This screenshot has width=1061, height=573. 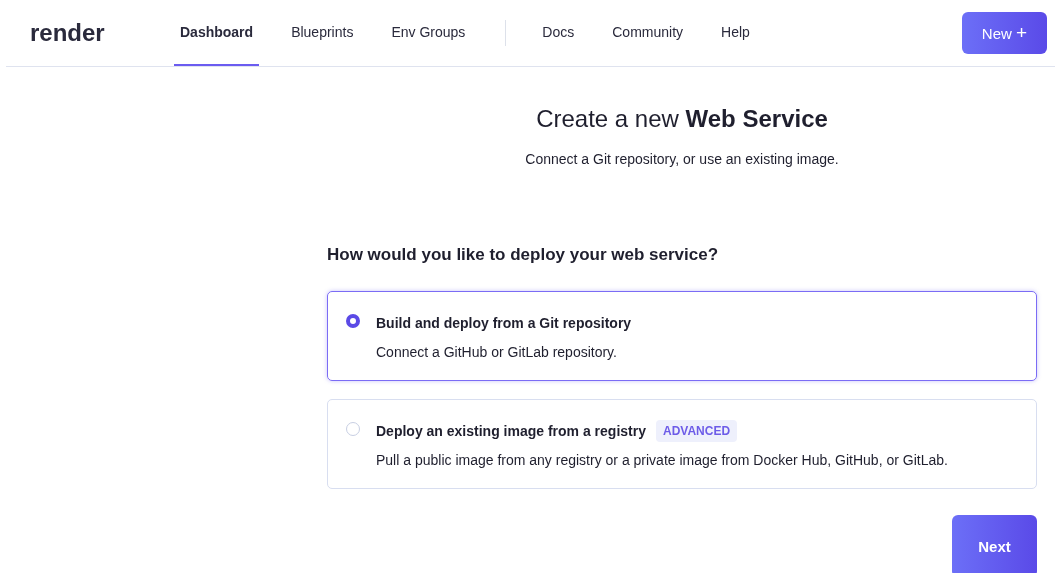 I want to click on option-description: Pull a public image from any registry or a private image from Docker Hub, GitHub, or GitLab., so click(x=662, y=460).